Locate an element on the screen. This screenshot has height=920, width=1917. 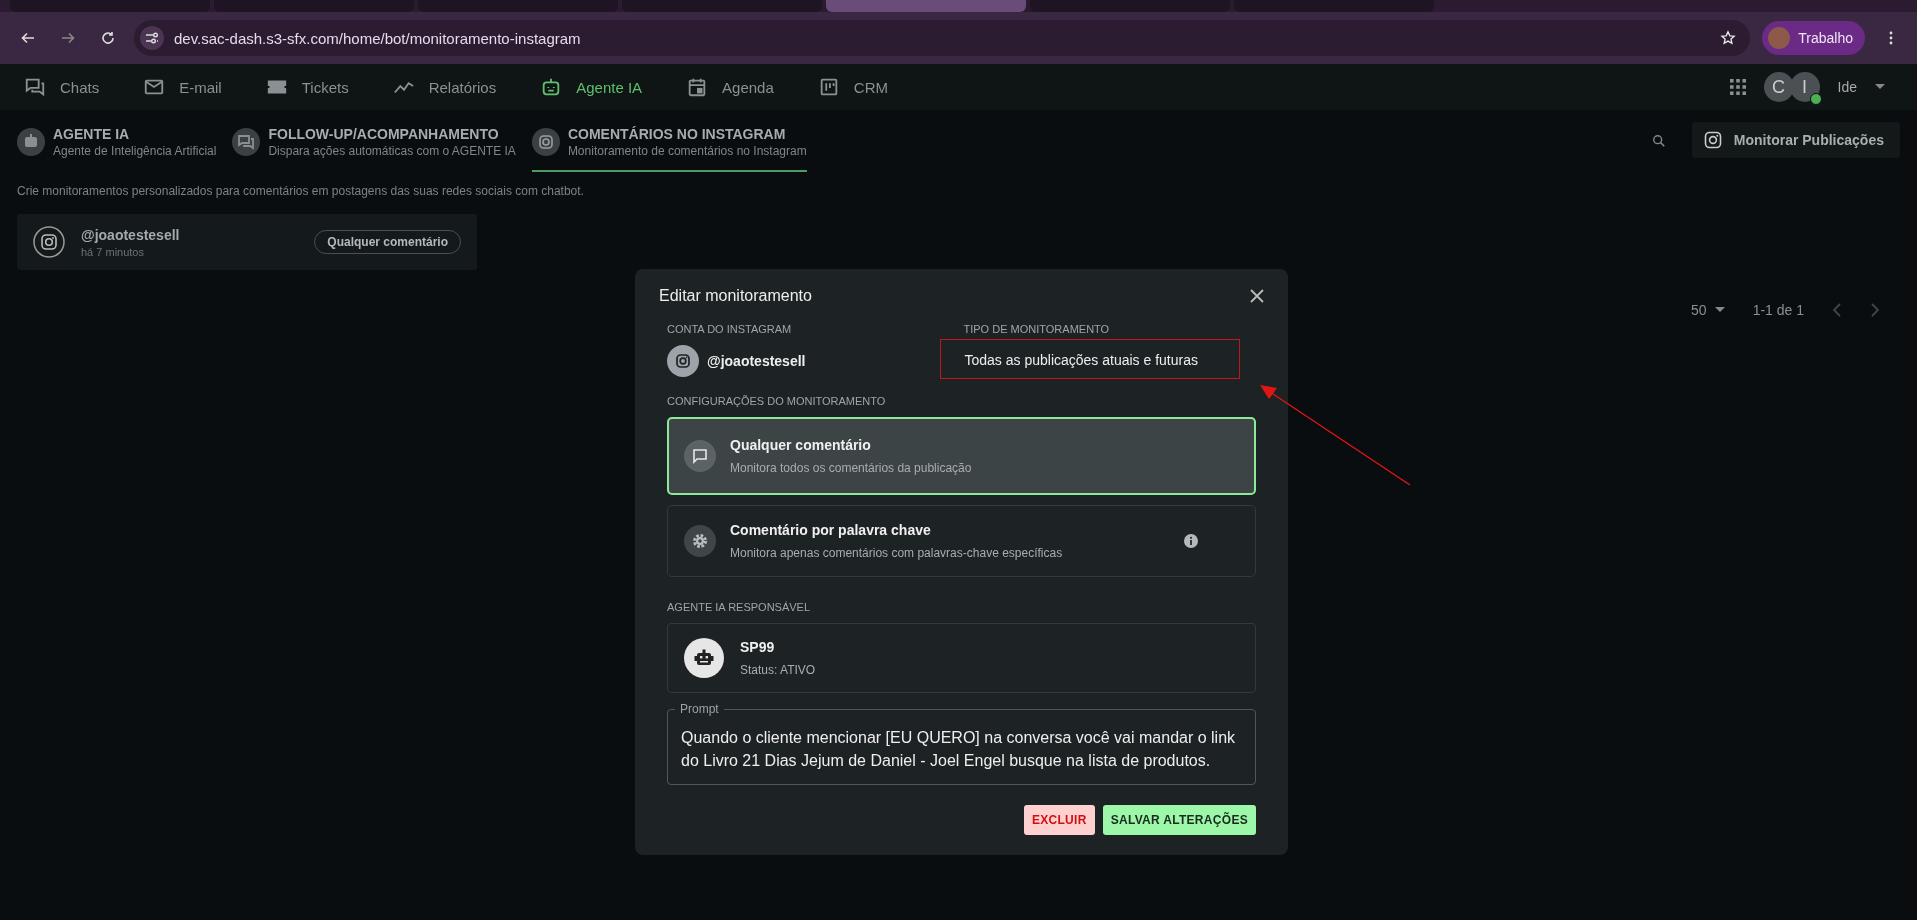
time-text: há 7 minutos is located at coordinates (113, 251).